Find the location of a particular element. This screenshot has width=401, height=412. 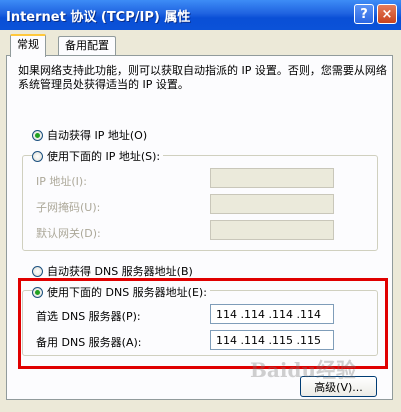

auto-dns-label: 自动获得 DNS 服务器地址(B) is located at coordinates (120, 271).